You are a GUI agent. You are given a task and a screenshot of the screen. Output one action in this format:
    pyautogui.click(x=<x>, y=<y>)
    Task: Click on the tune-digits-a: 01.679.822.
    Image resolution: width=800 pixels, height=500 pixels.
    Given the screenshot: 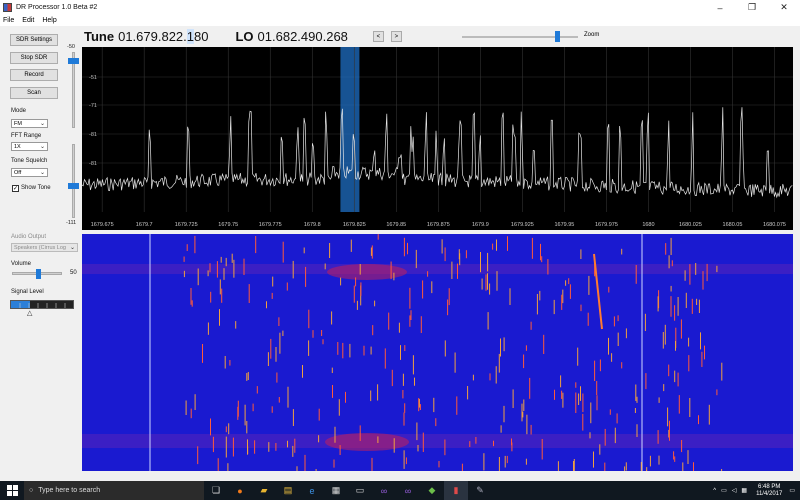 What is the action you would take?
    pyautogui.click(x=152, y=36)
    